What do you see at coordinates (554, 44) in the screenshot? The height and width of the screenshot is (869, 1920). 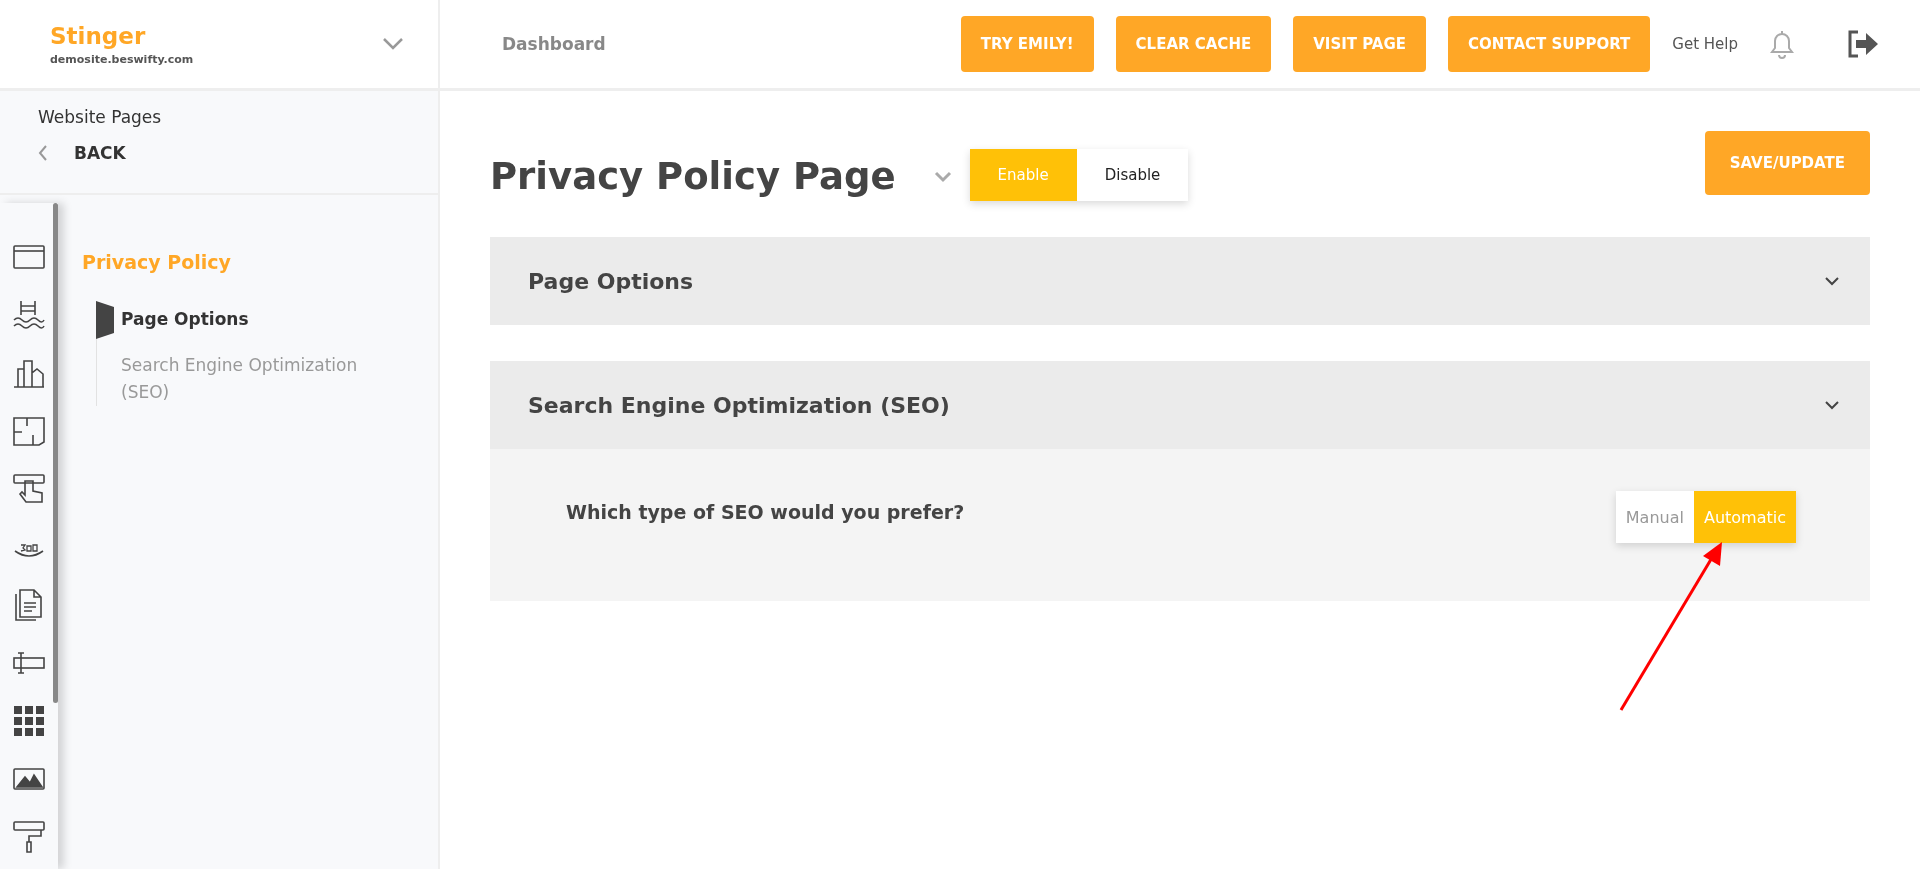 I see `breadcrumb: Dashboard` at bounding box center [554, 44].